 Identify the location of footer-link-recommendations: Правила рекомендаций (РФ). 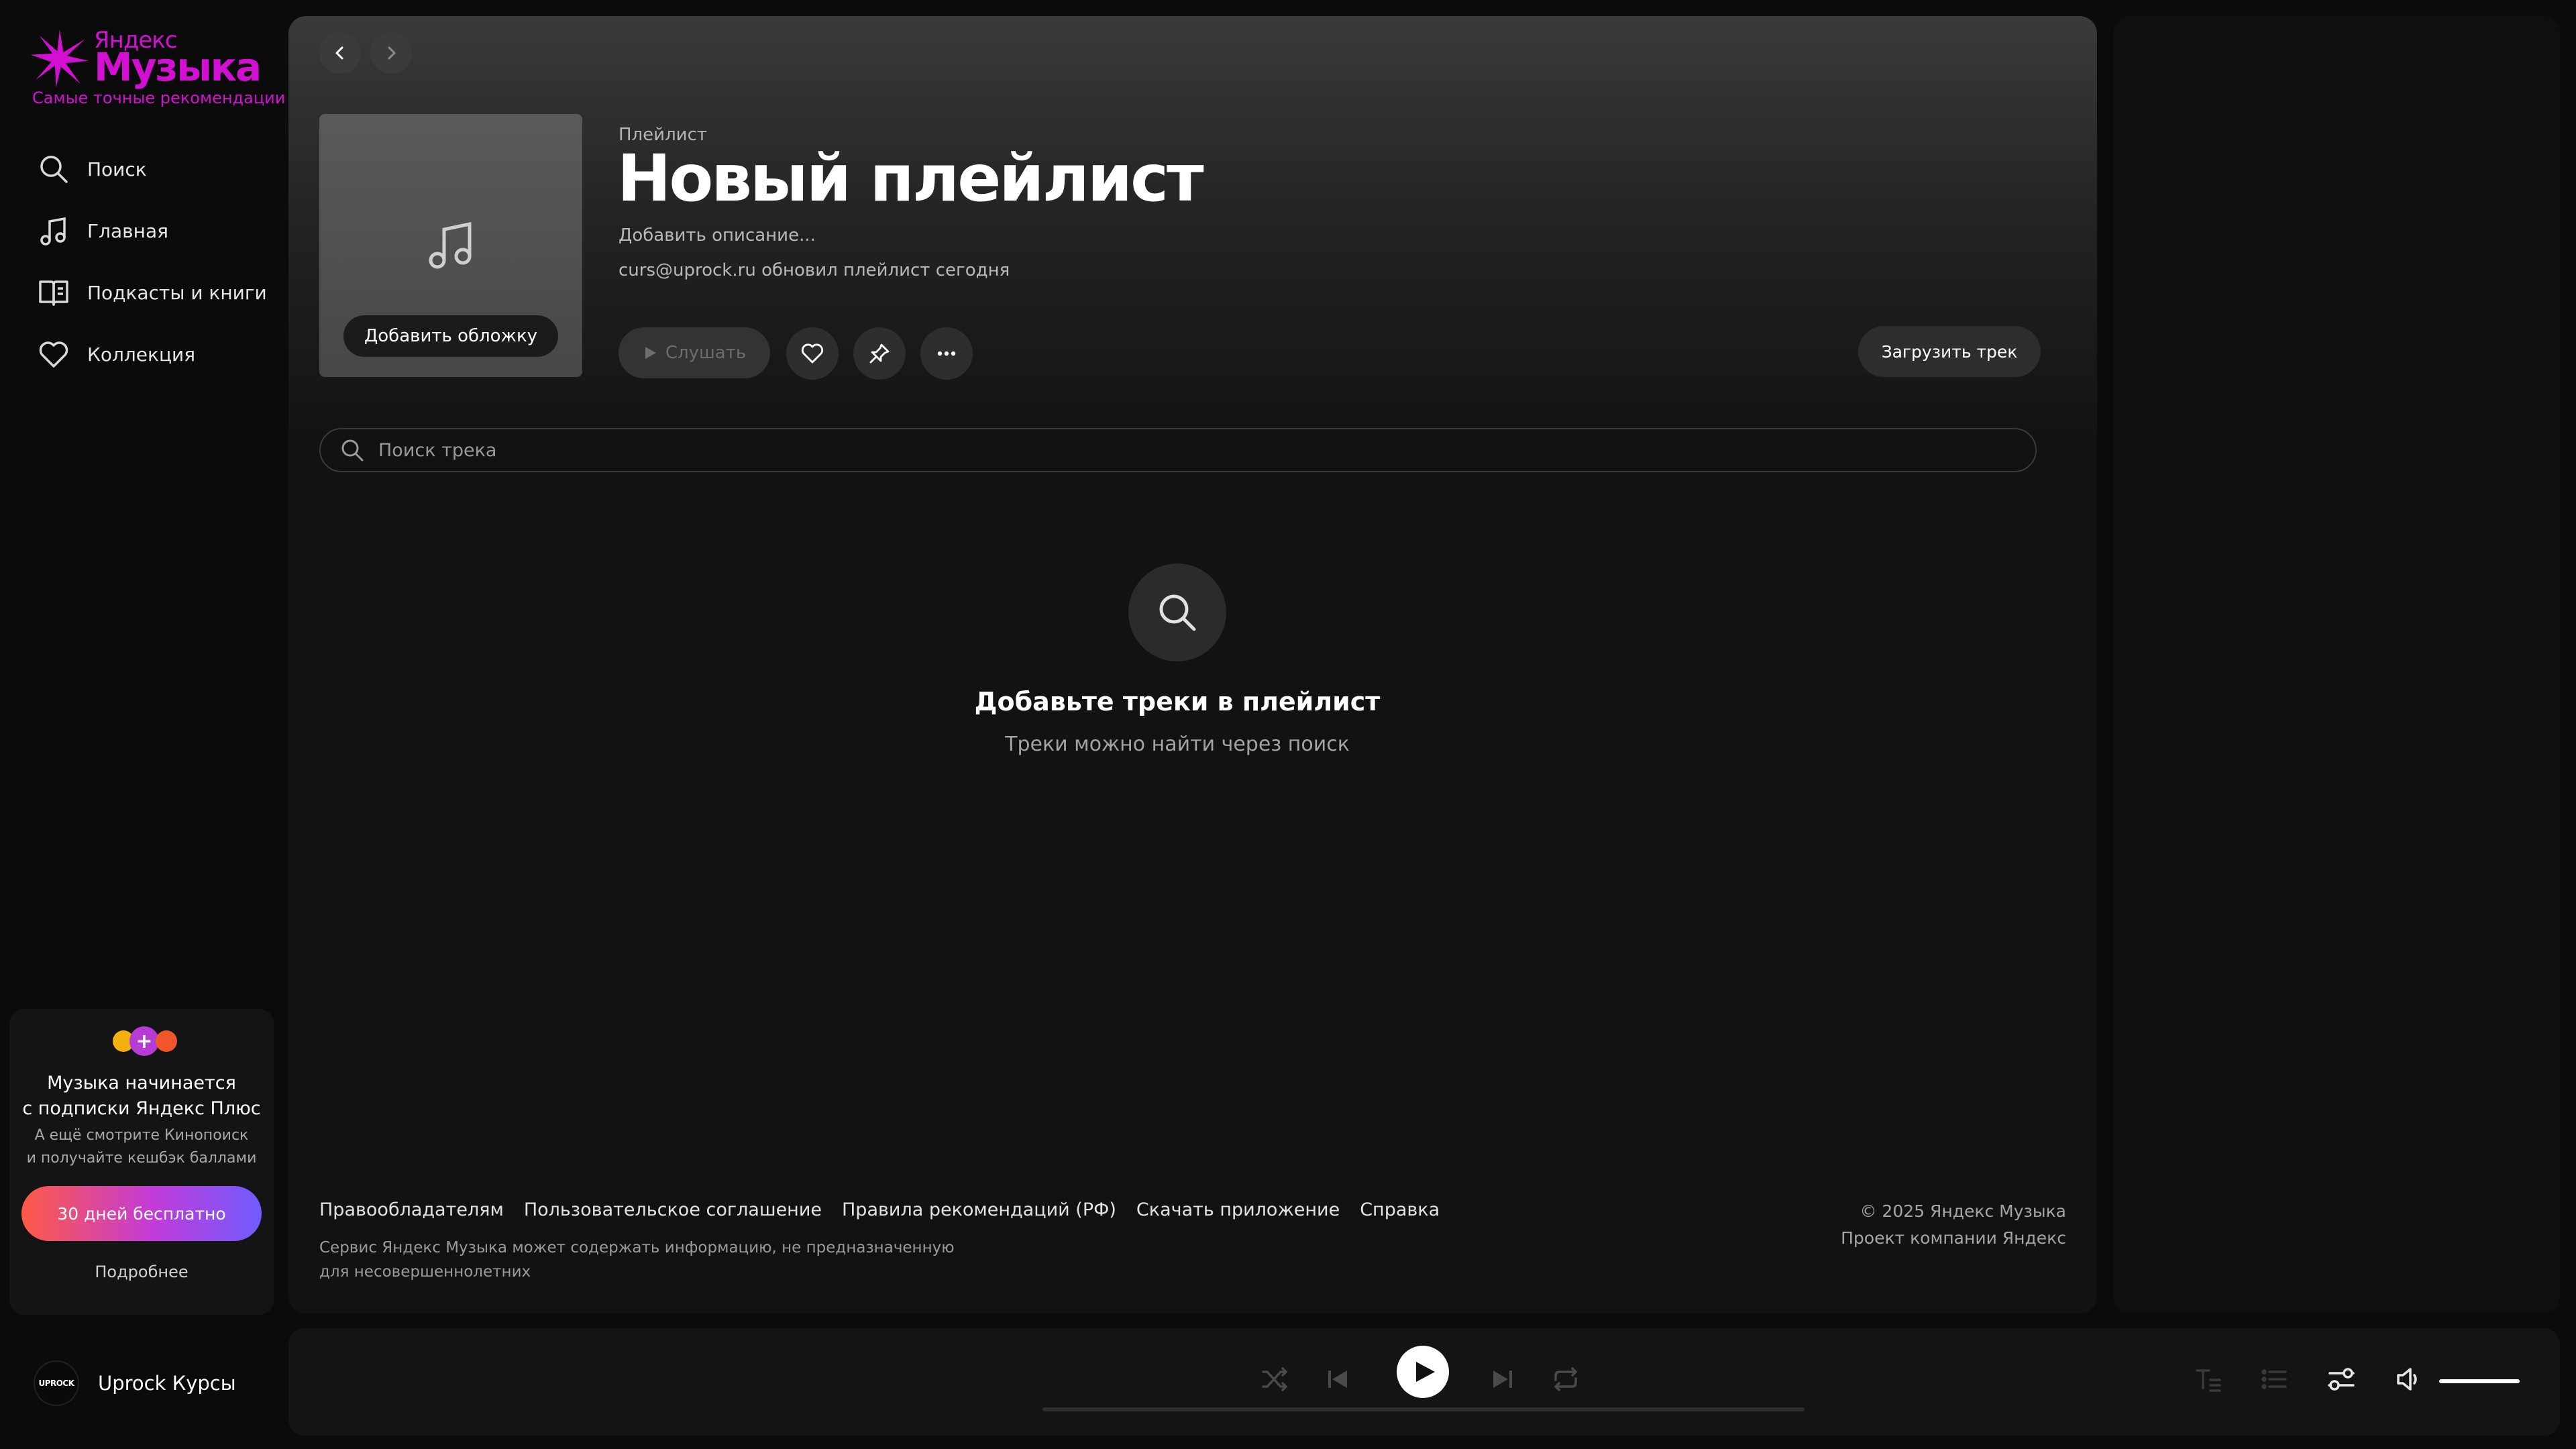
(979, 1209).